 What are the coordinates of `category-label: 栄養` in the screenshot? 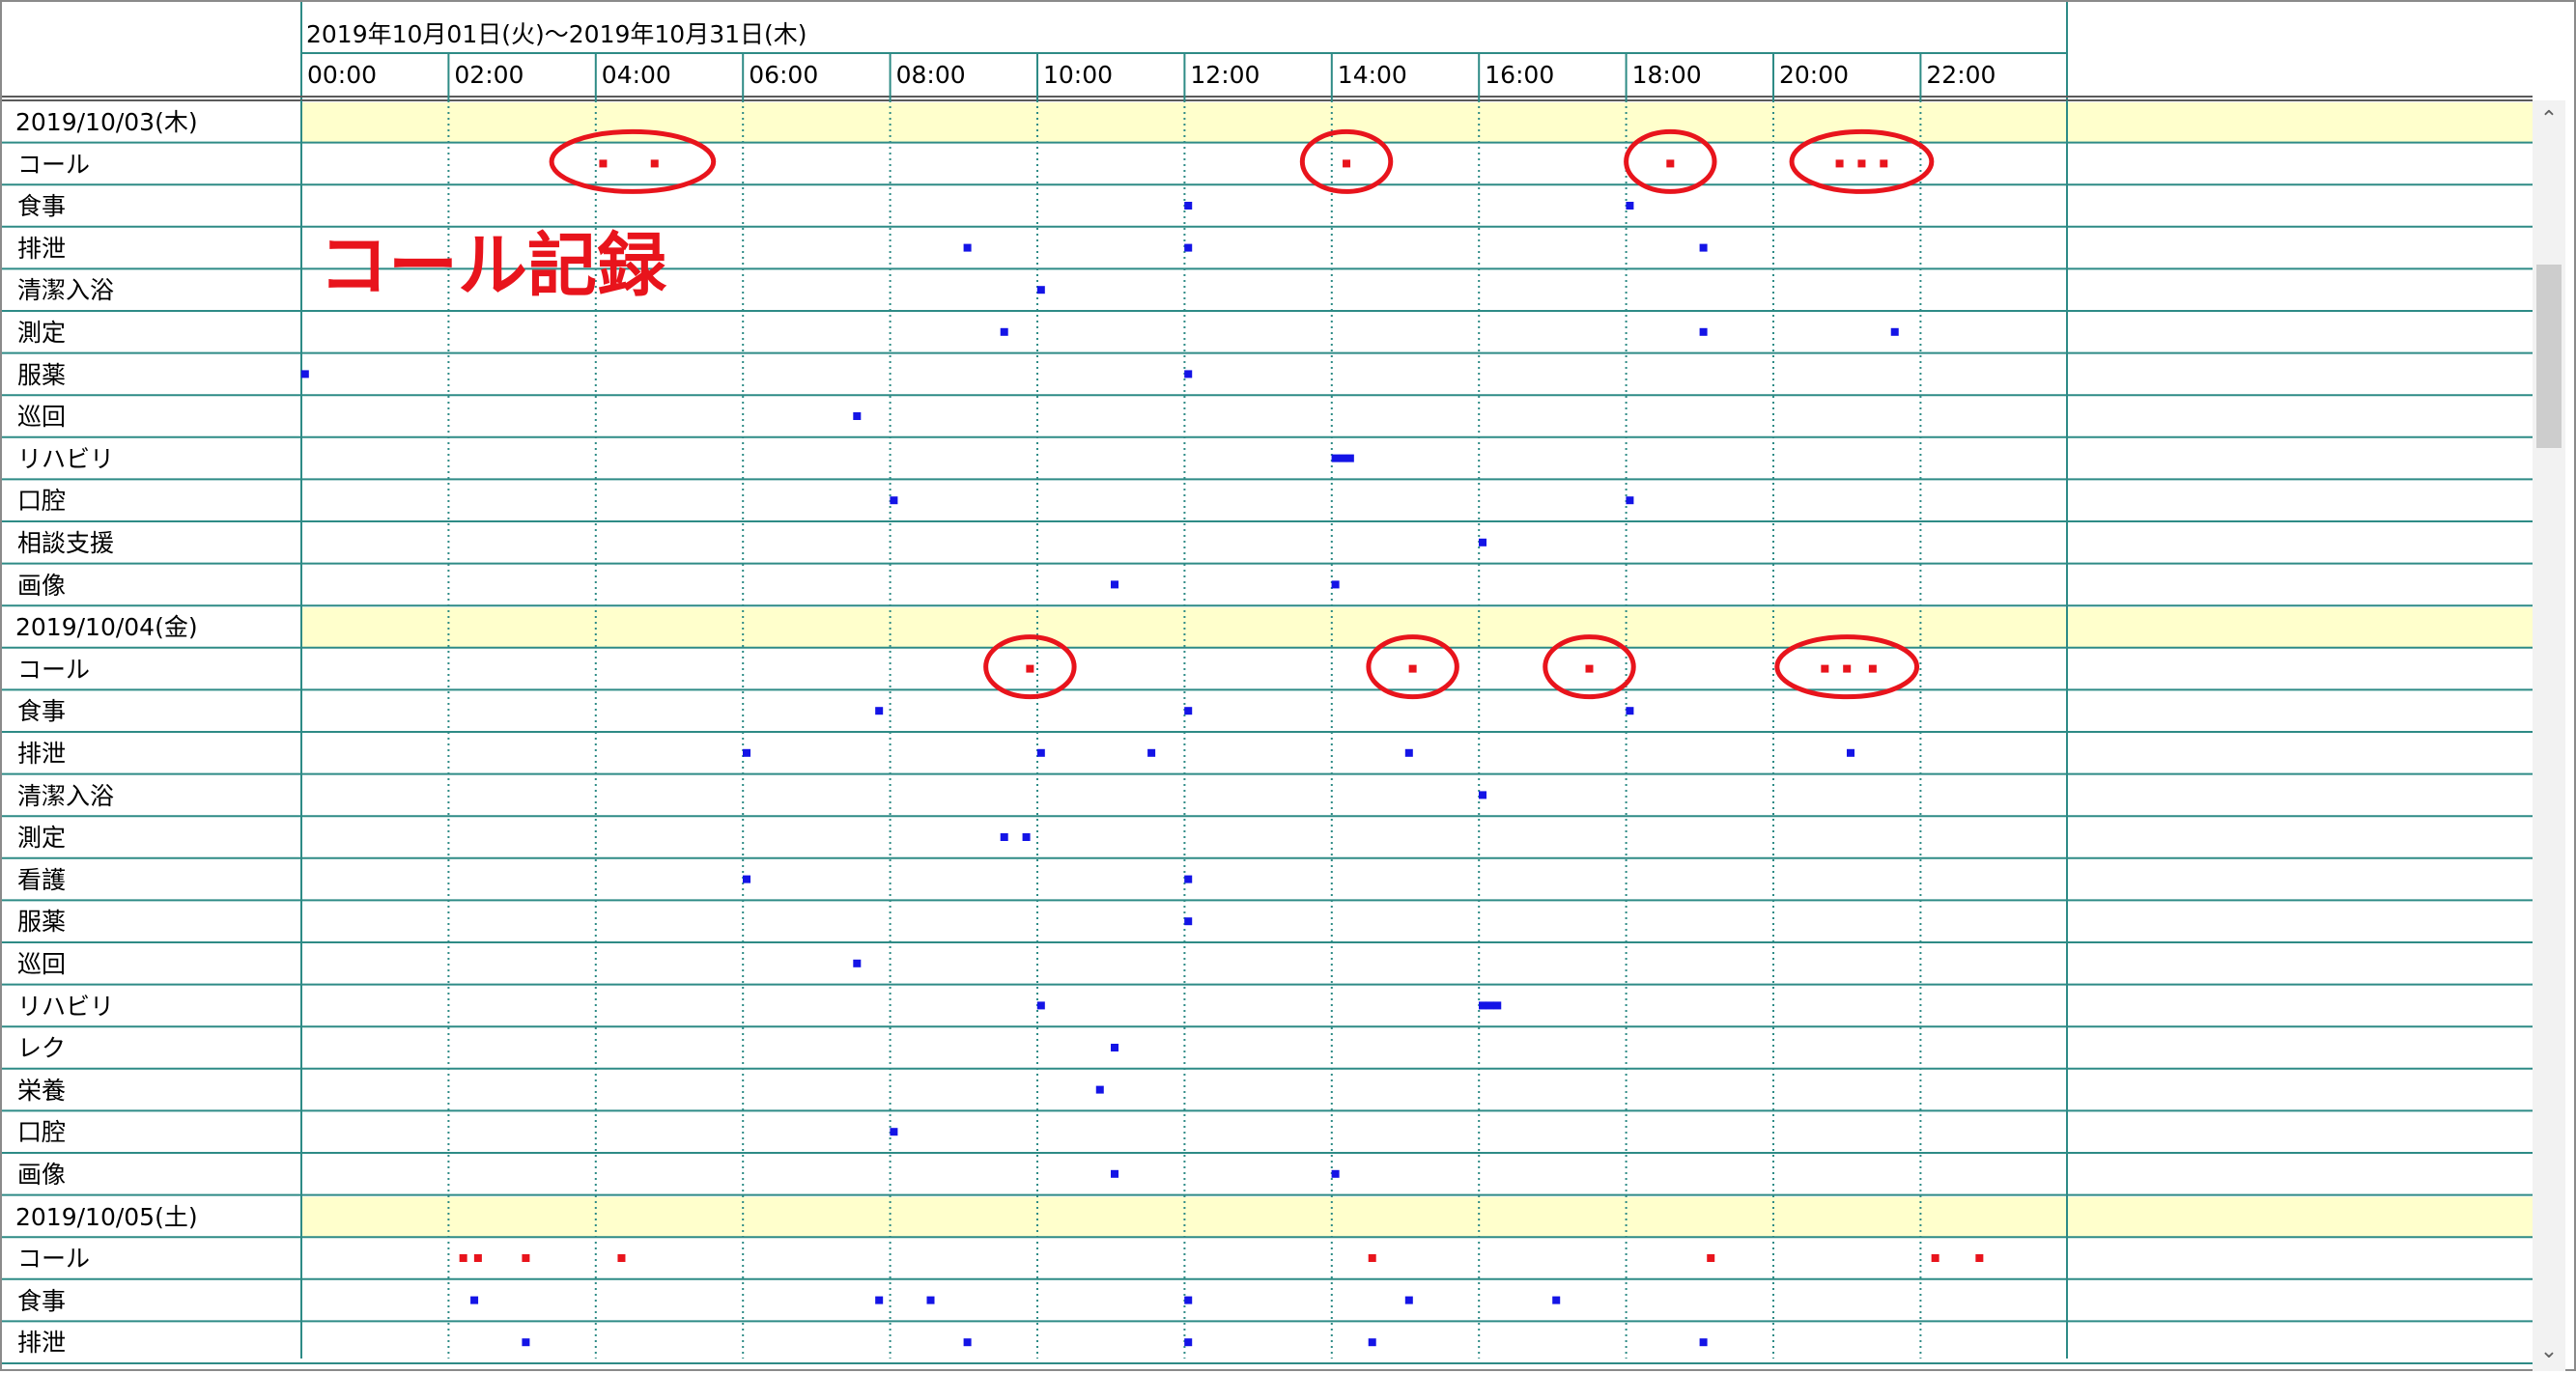 It's located at (42, 1091).